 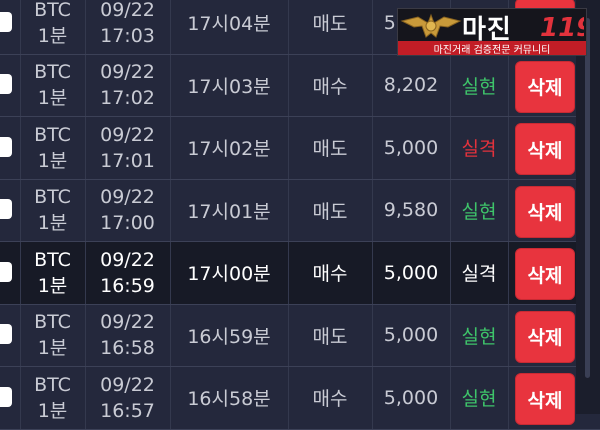 I want to click on amount-cell: 9,580, so click(x=411, y=210).